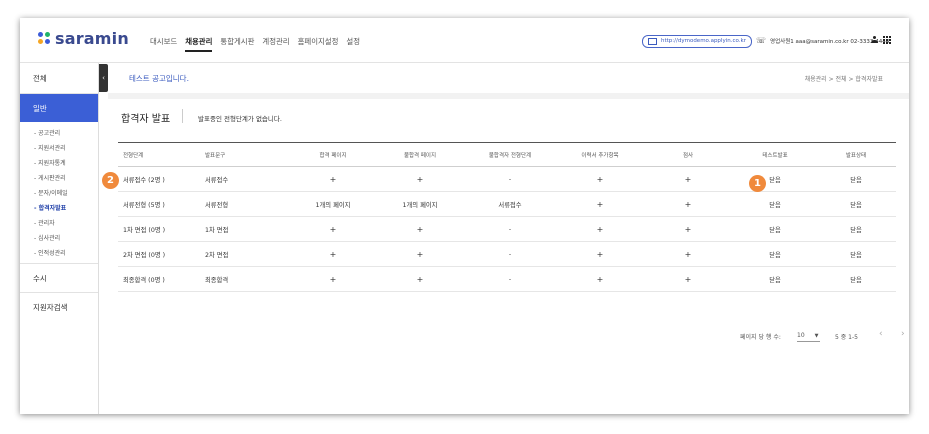 This screenshot has width=929, height=434. What do you see at coordinates (110, 180) in the screenshot?
I see `callout-badge-2: 2` at bounding box center [110, 180].